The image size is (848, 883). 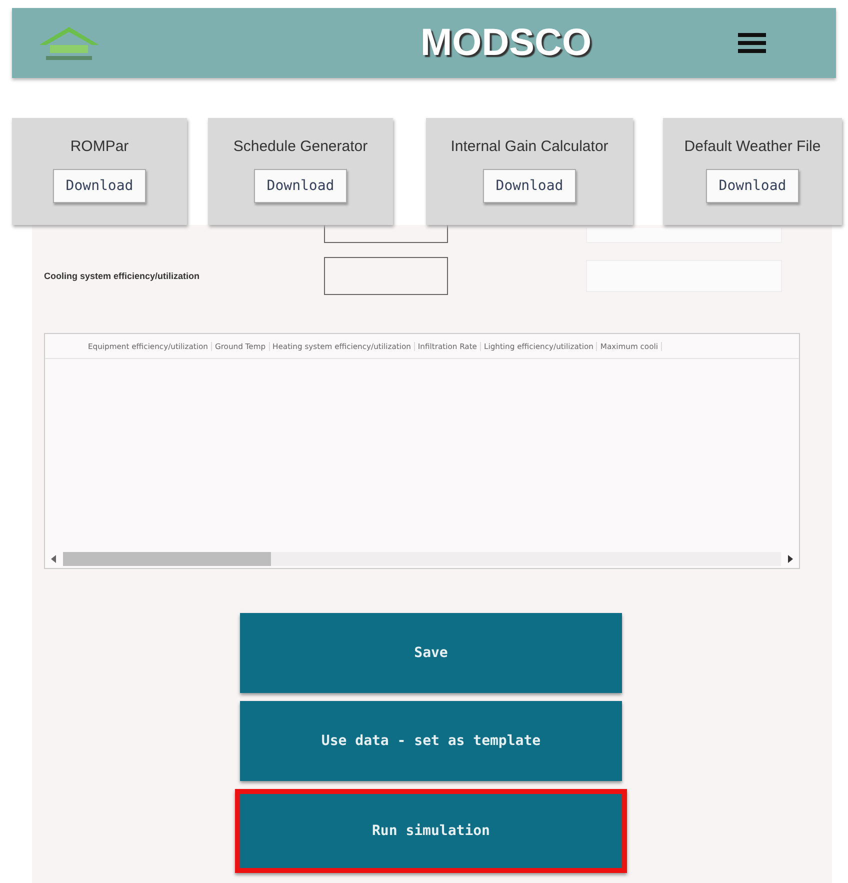 I want to click on card-title: Internal Gain Calculator, so click(x=529, y=146).